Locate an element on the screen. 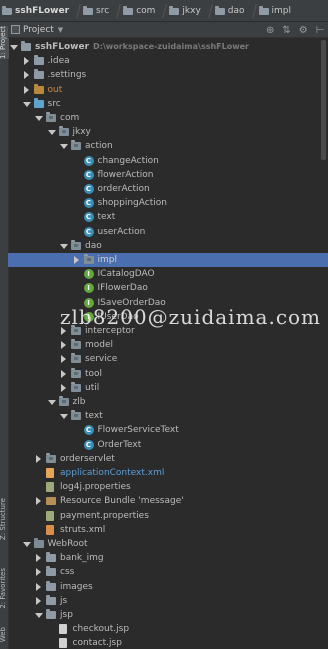 This screenshot has height=649, width=328. tree-row: images is located at coordinates (168, 587).